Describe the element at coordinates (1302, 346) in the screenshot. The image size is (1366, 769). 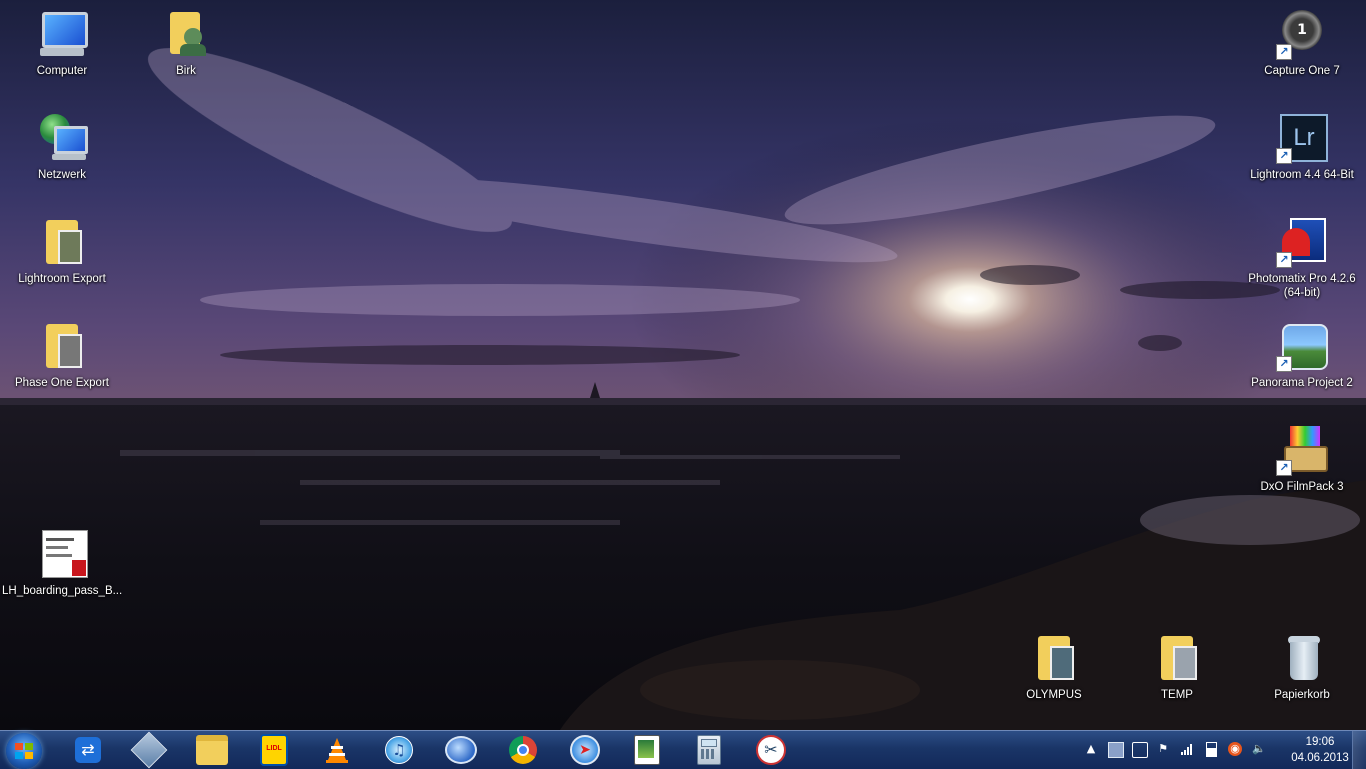
I see `panorama-icon: ↗` at that location.